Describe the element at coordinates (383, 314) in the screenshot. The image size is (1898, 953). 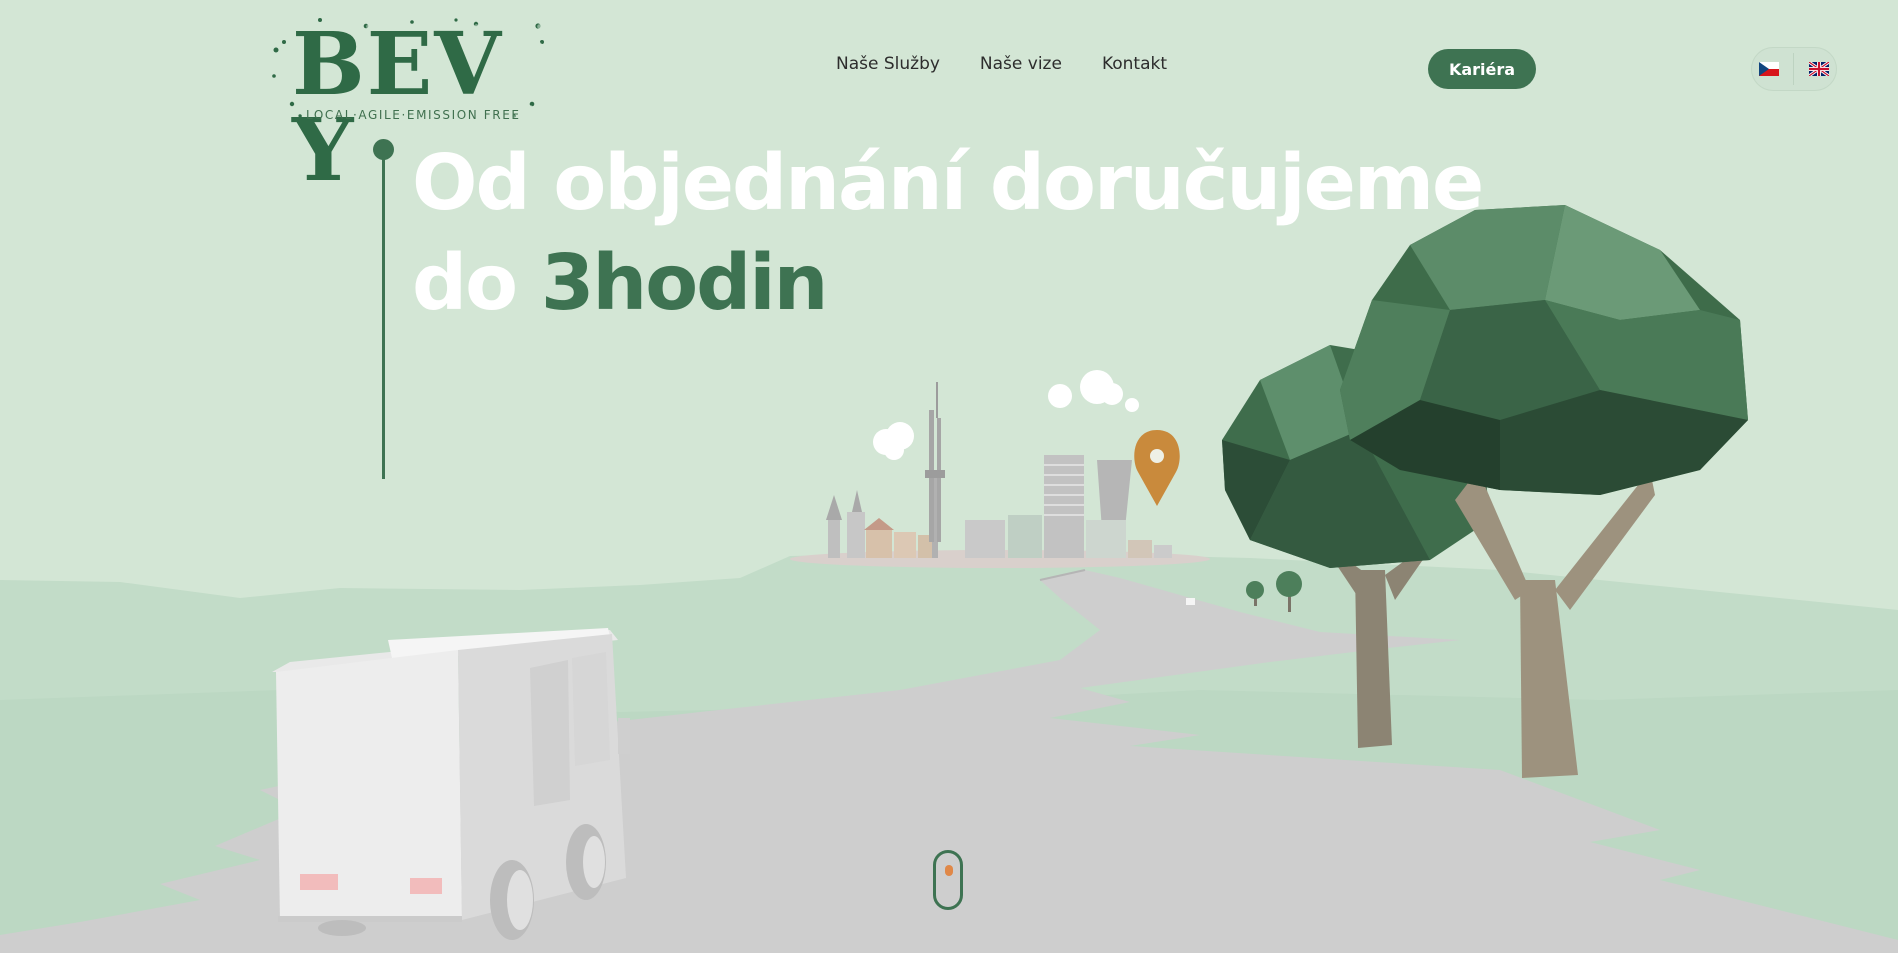
I see `hero-accent-line` at that location.